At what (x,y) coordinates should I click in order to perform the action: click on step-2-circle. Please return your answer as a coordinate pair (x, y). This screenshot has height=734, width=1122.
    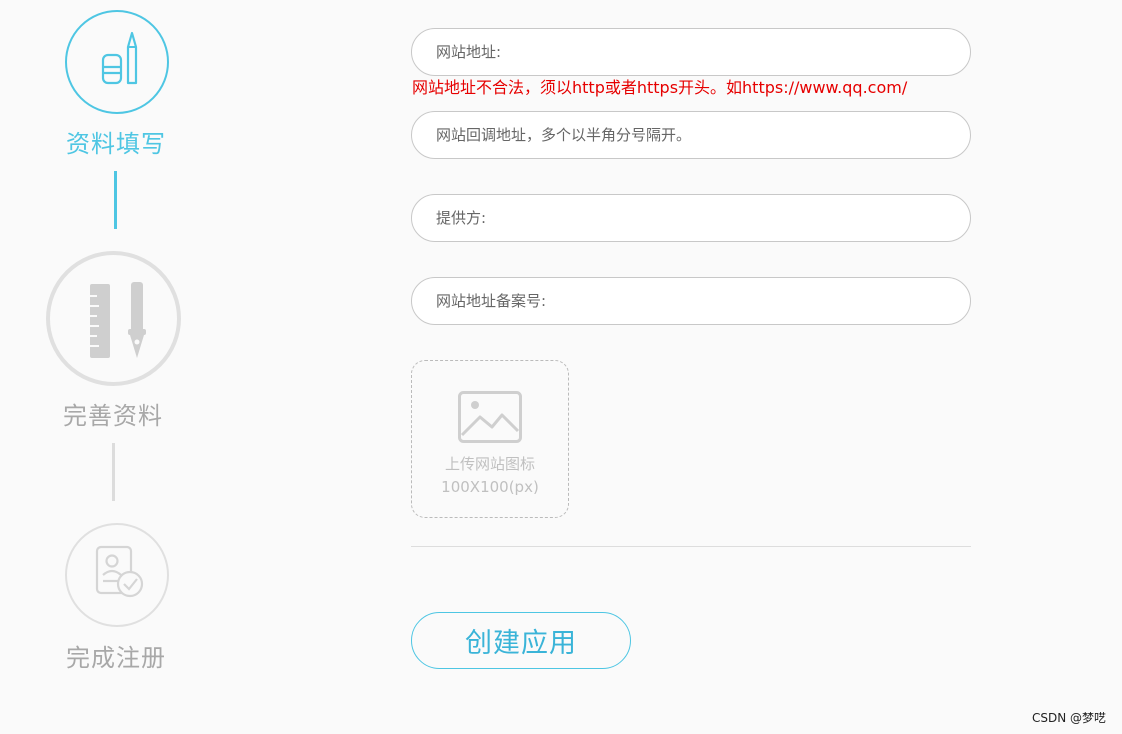
    Looking at the image, I should click on (113, 318).